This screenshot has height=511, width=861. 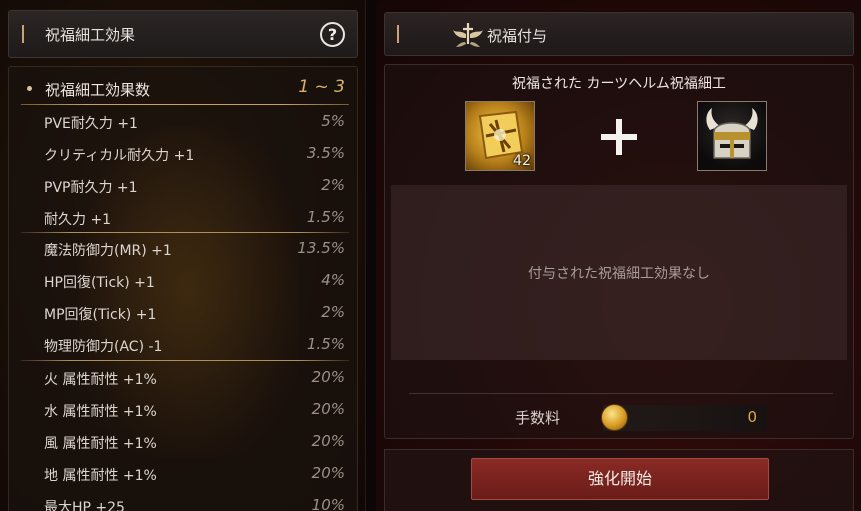 I want to click on start-enhance-button: 強化開始, so click(x=620, y=479).